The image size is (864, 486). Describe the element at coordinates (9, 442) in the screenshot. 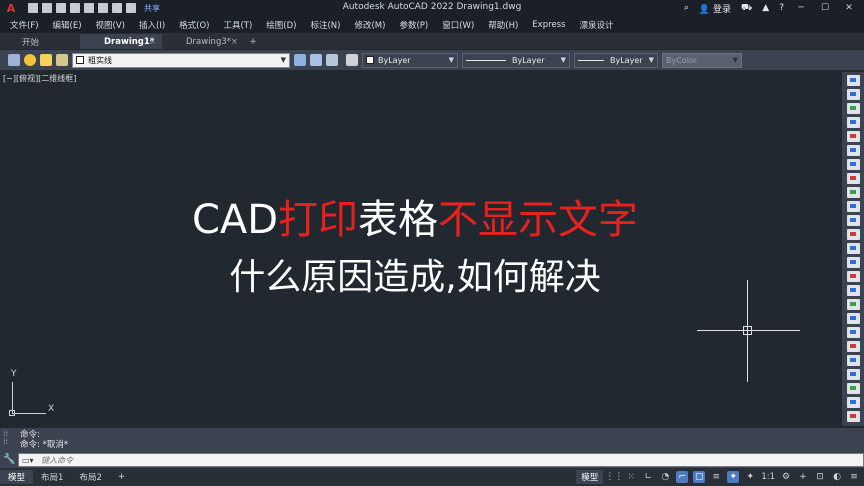

I see `command-grip-handle: ⁞⁞ ⁞⁞` at that location.